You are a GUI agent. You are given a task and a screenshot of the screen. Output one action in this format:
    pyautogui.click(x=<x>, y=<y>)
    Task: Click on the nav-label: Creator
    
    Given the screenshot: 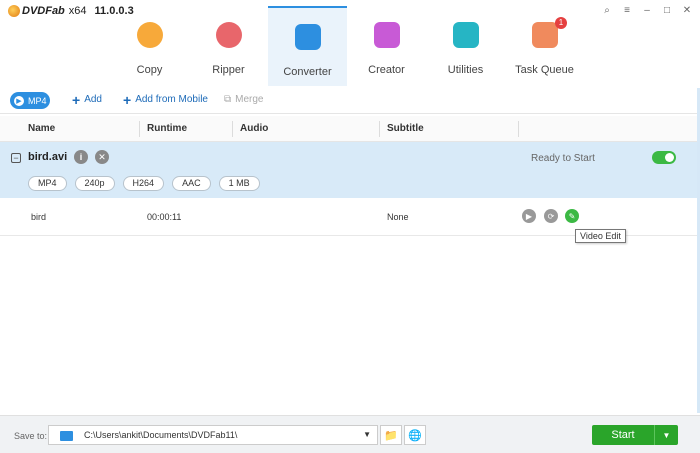 What is the action you would take?
    pyautogui.click(x=386, y=70)
    